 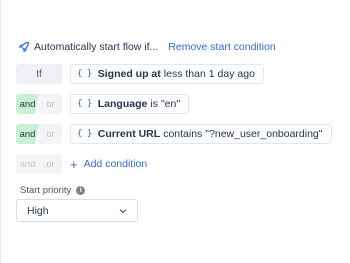 What do you see at coordinates (231, 74) in the screenshot?
I see `condition-value: 1 day ago` at bounding box center [231, 74].